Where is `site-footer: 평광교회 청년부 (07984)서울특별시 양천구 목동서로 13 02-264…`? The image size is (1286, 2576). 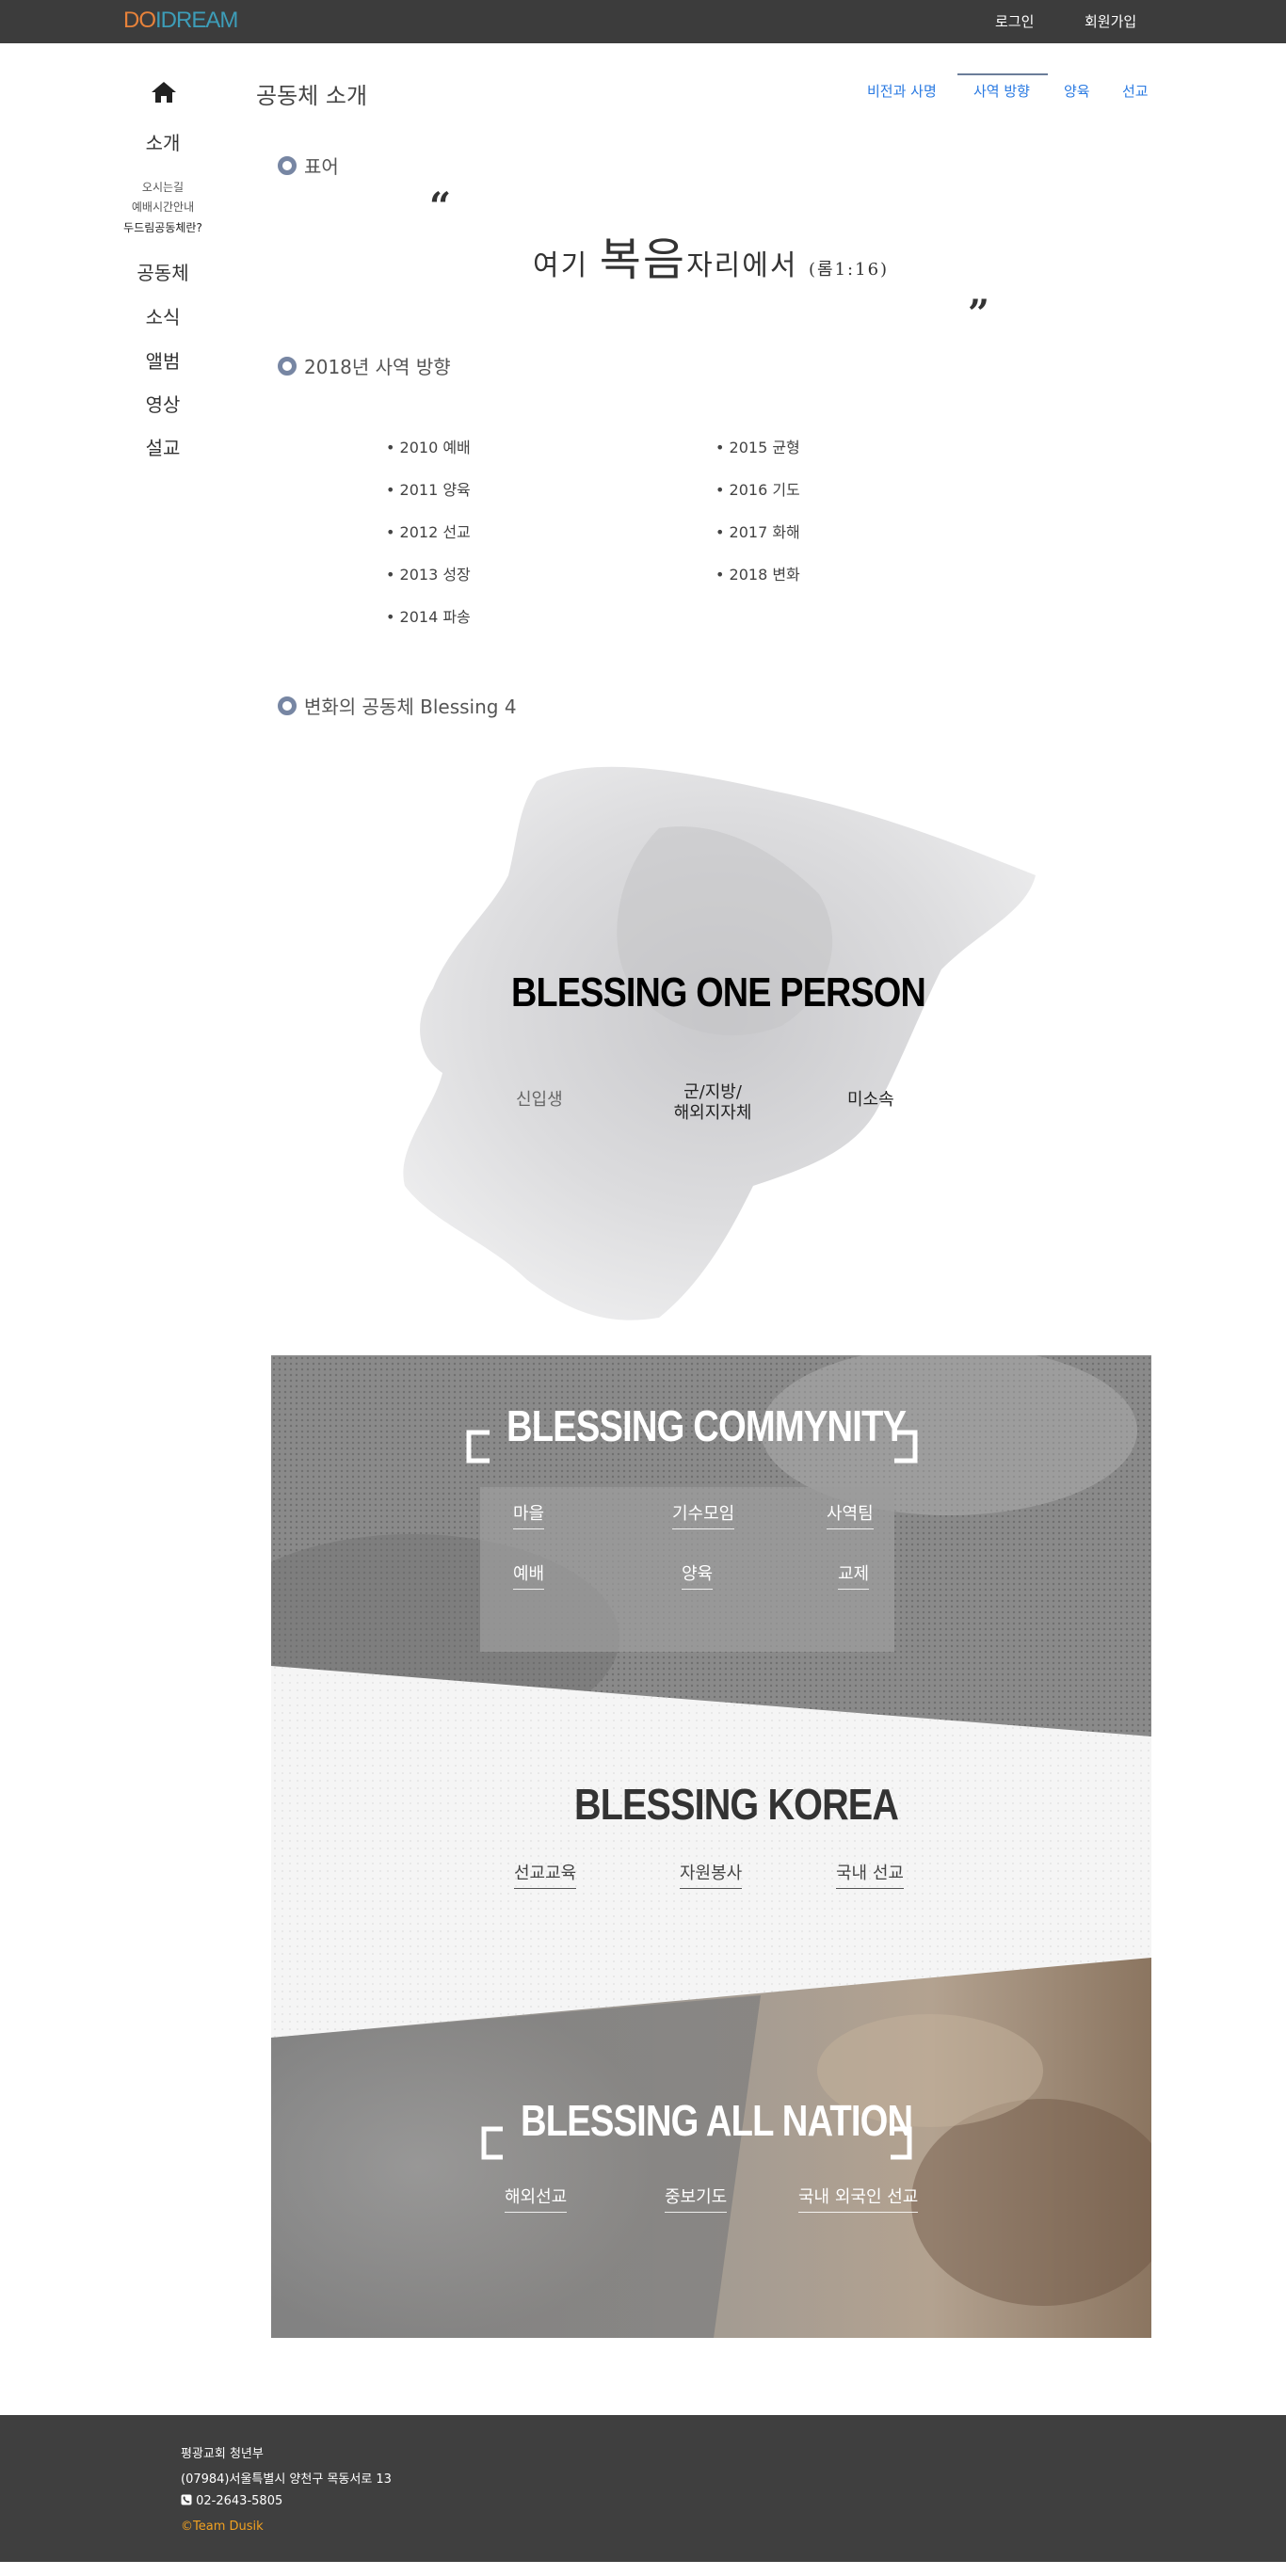
site-footer: 평광교회 청년부 (07984)서울특별시 양천구 목동서로 13 02-264… is located at coordinates (643, 2488).